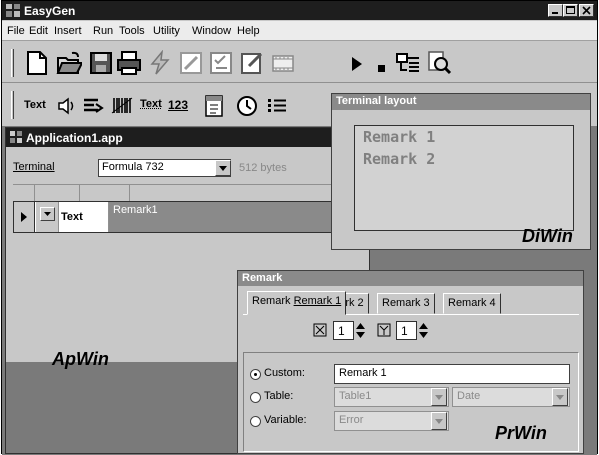 This screenshot has width=599, height=455. What do you see at coordinates (123, 106) in the screenshot?
I see `barcode-icon` at bounding box center [123, 106].